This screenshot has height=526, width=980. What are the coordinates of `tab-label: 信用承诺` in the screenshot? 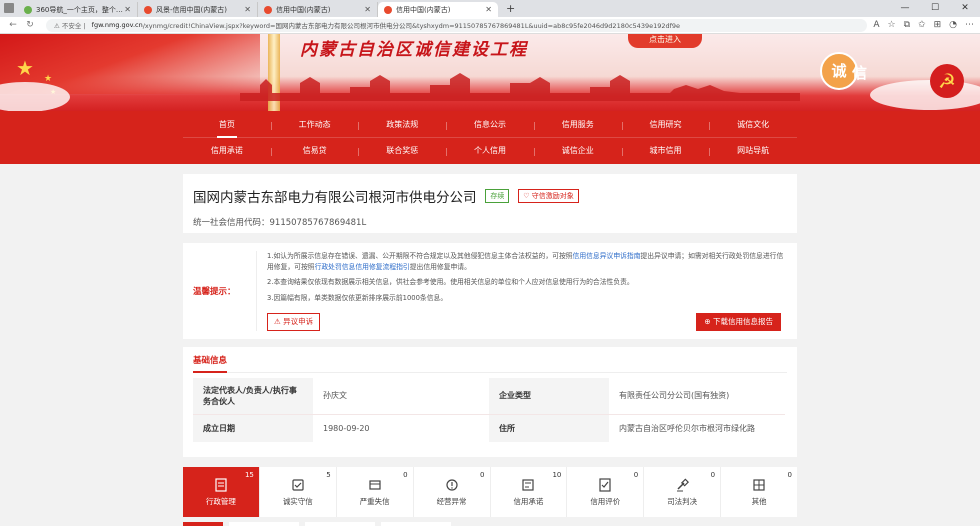 It's located at (528, 501).